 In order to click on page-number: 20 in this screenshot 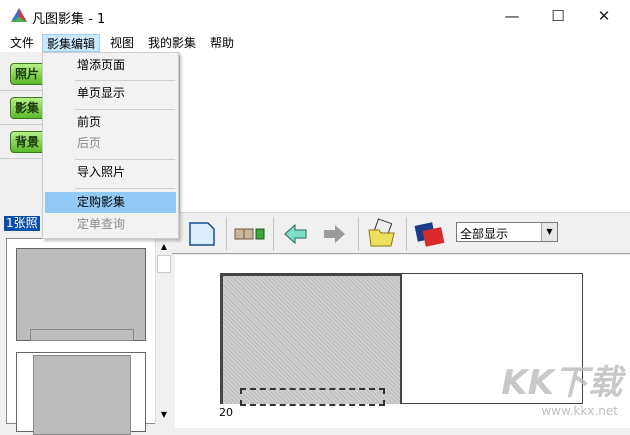, I will do `click(226, 412)`.